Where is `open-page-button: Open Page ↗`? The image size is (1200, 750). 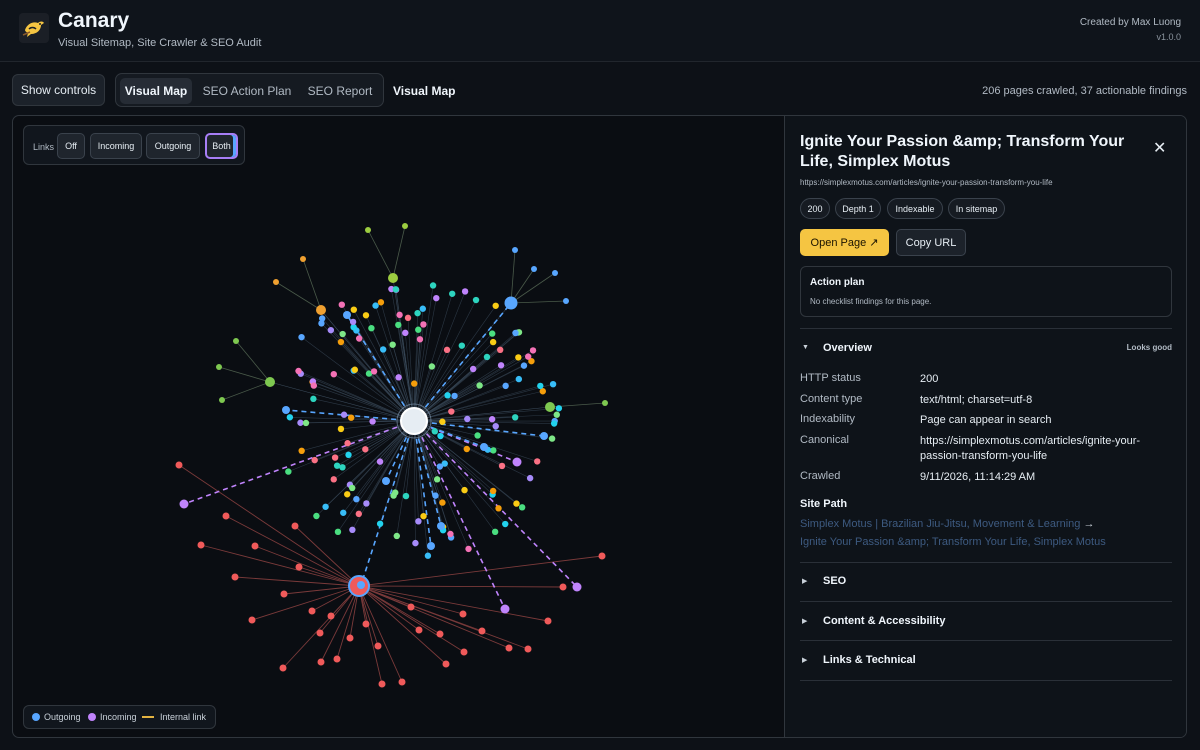
open-page-button: Open Page ↗ is located at coordinates (844, 242).